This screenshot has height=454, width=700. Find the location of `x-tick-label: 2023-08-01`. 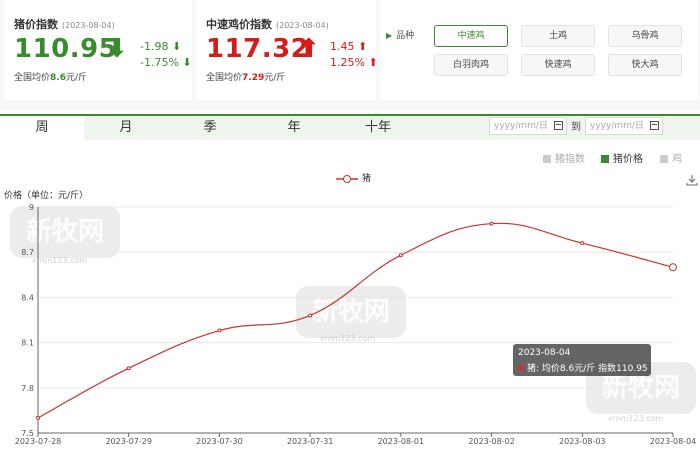

x-tick-label: 2023-08-01 is located at coordinates (401, 441).